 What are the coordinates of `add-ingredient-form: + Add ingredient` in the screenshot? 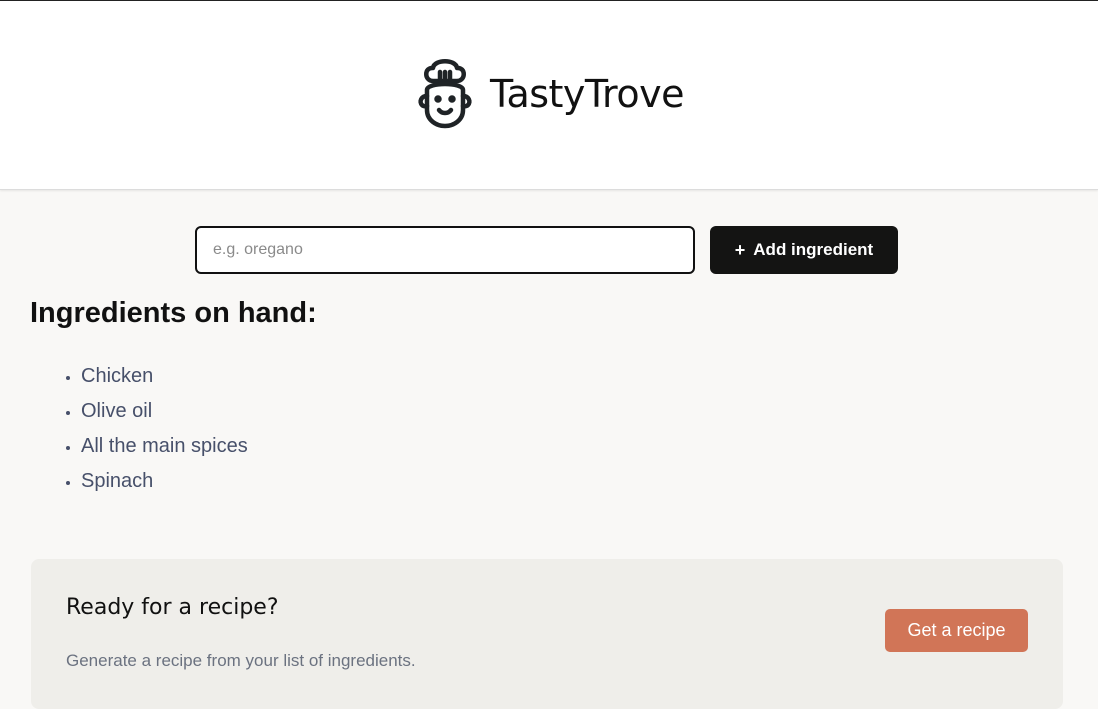 It's located at (546, 250).